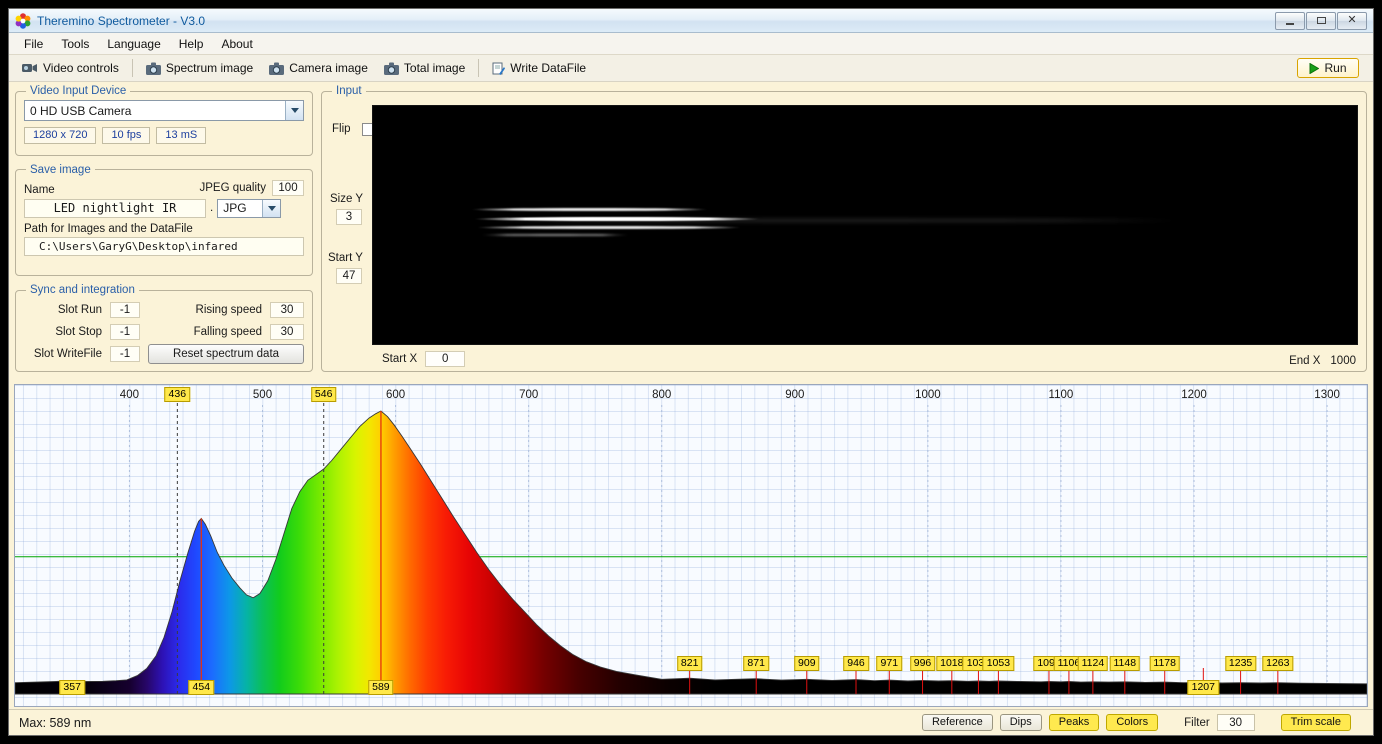 This screenshot has height=744, width=1382. I want to click on x-axis-tick-label: 900, so click(795, 395).